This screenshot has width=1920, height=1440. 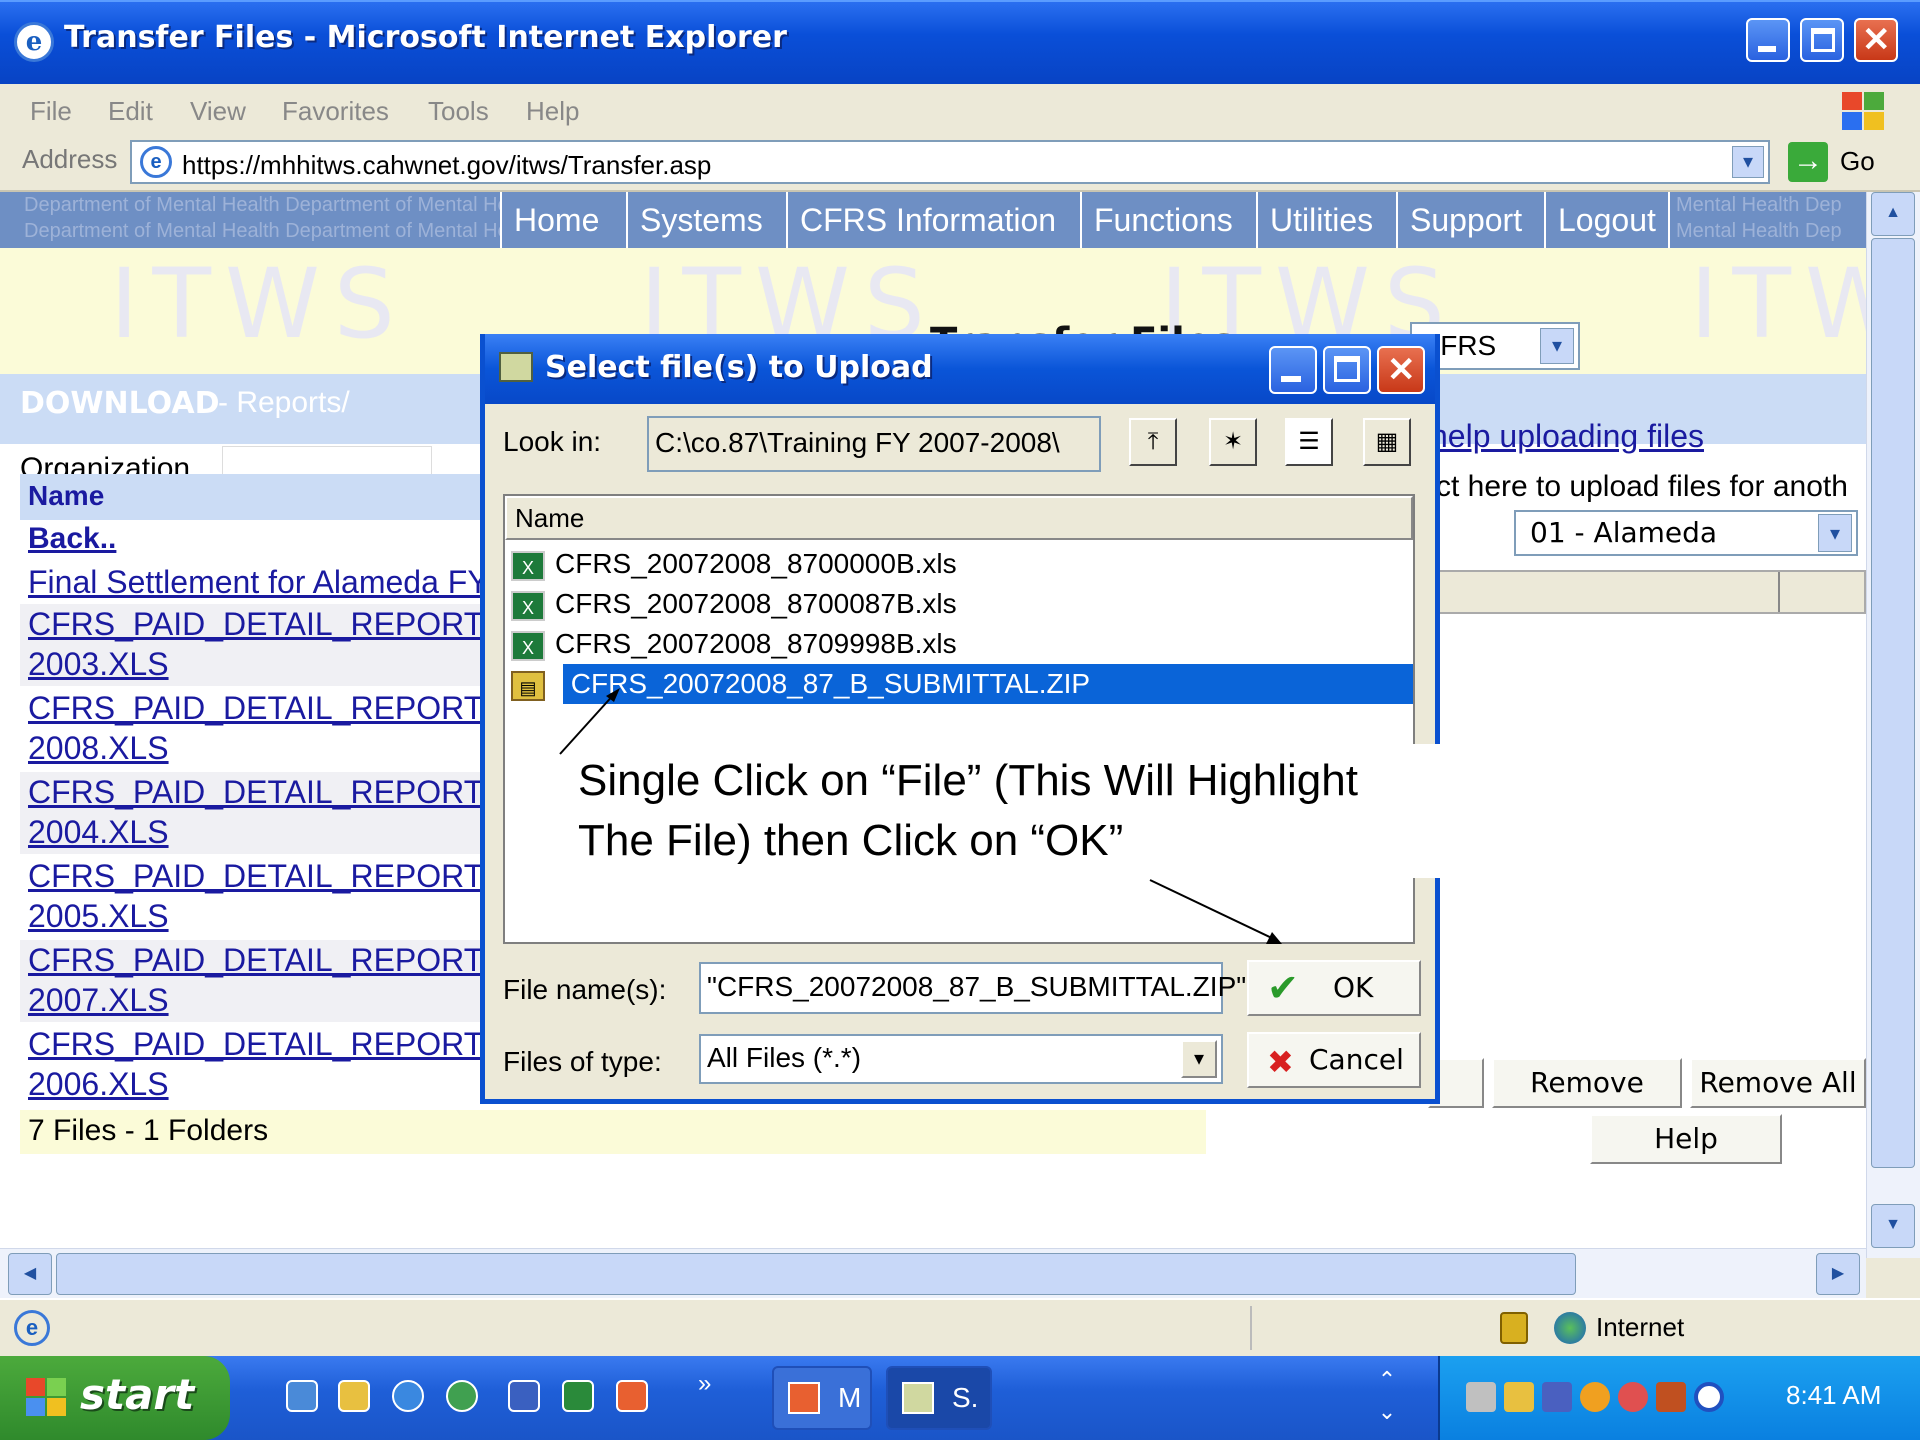 I want to click on callout-arrows, so click(x=920, y=816).